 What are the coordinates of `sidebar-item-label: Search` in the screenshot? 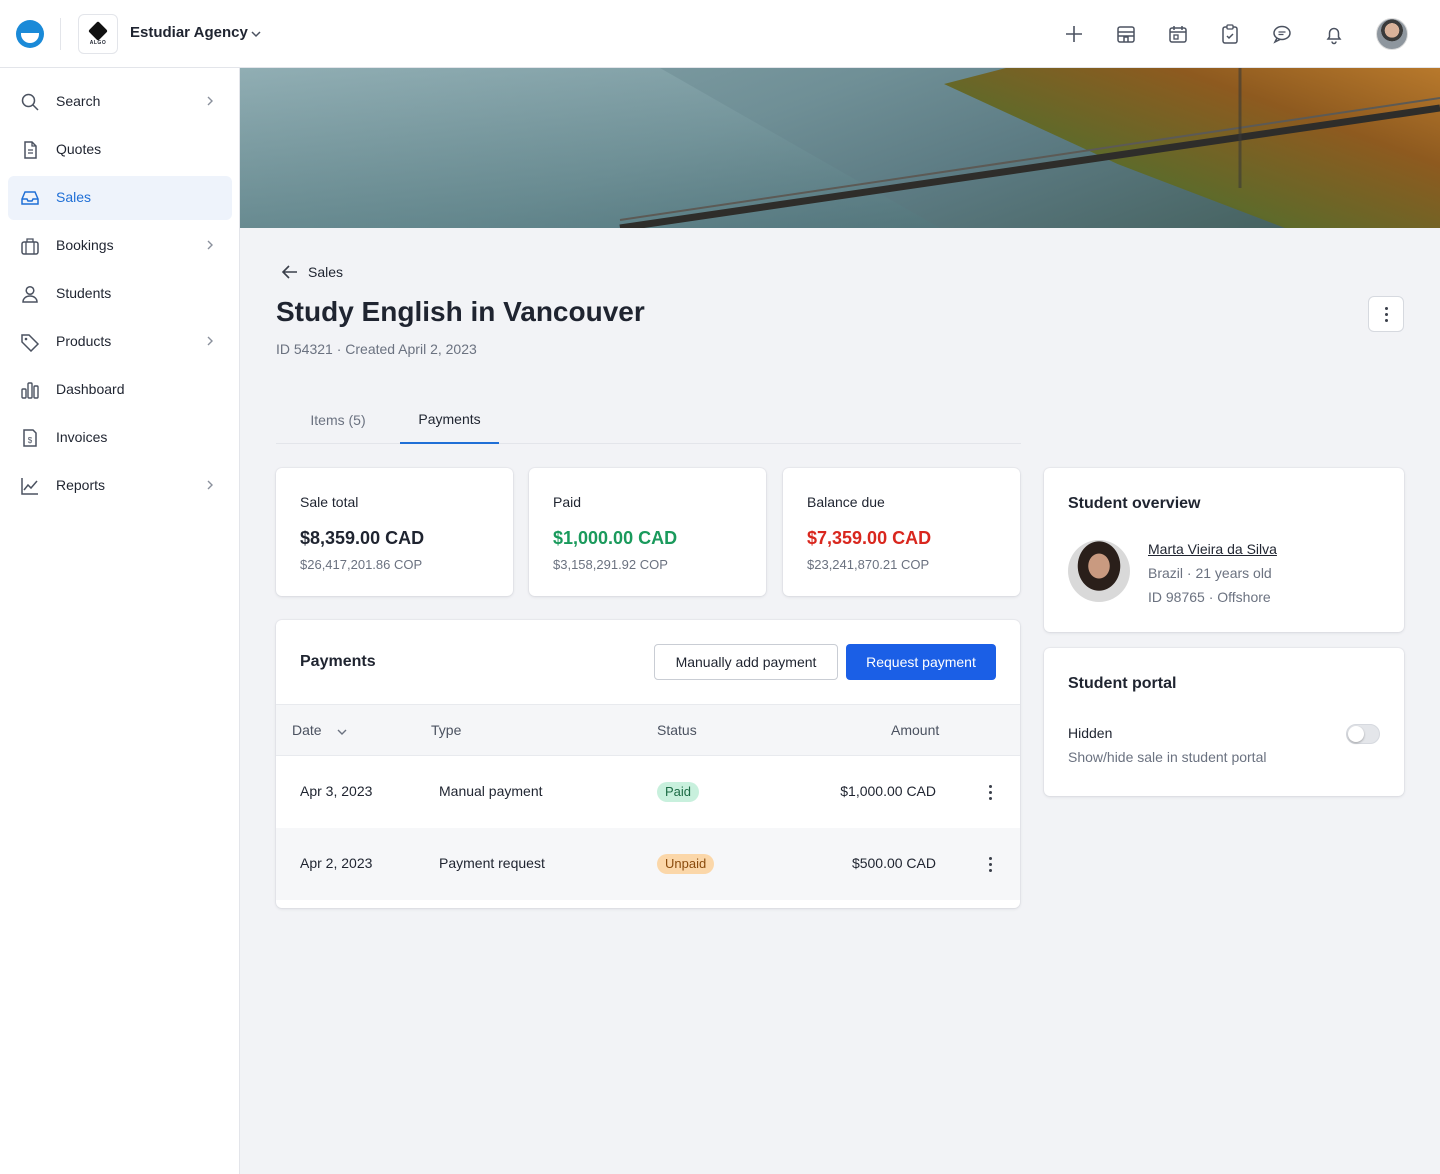 It's located at (78, 101).